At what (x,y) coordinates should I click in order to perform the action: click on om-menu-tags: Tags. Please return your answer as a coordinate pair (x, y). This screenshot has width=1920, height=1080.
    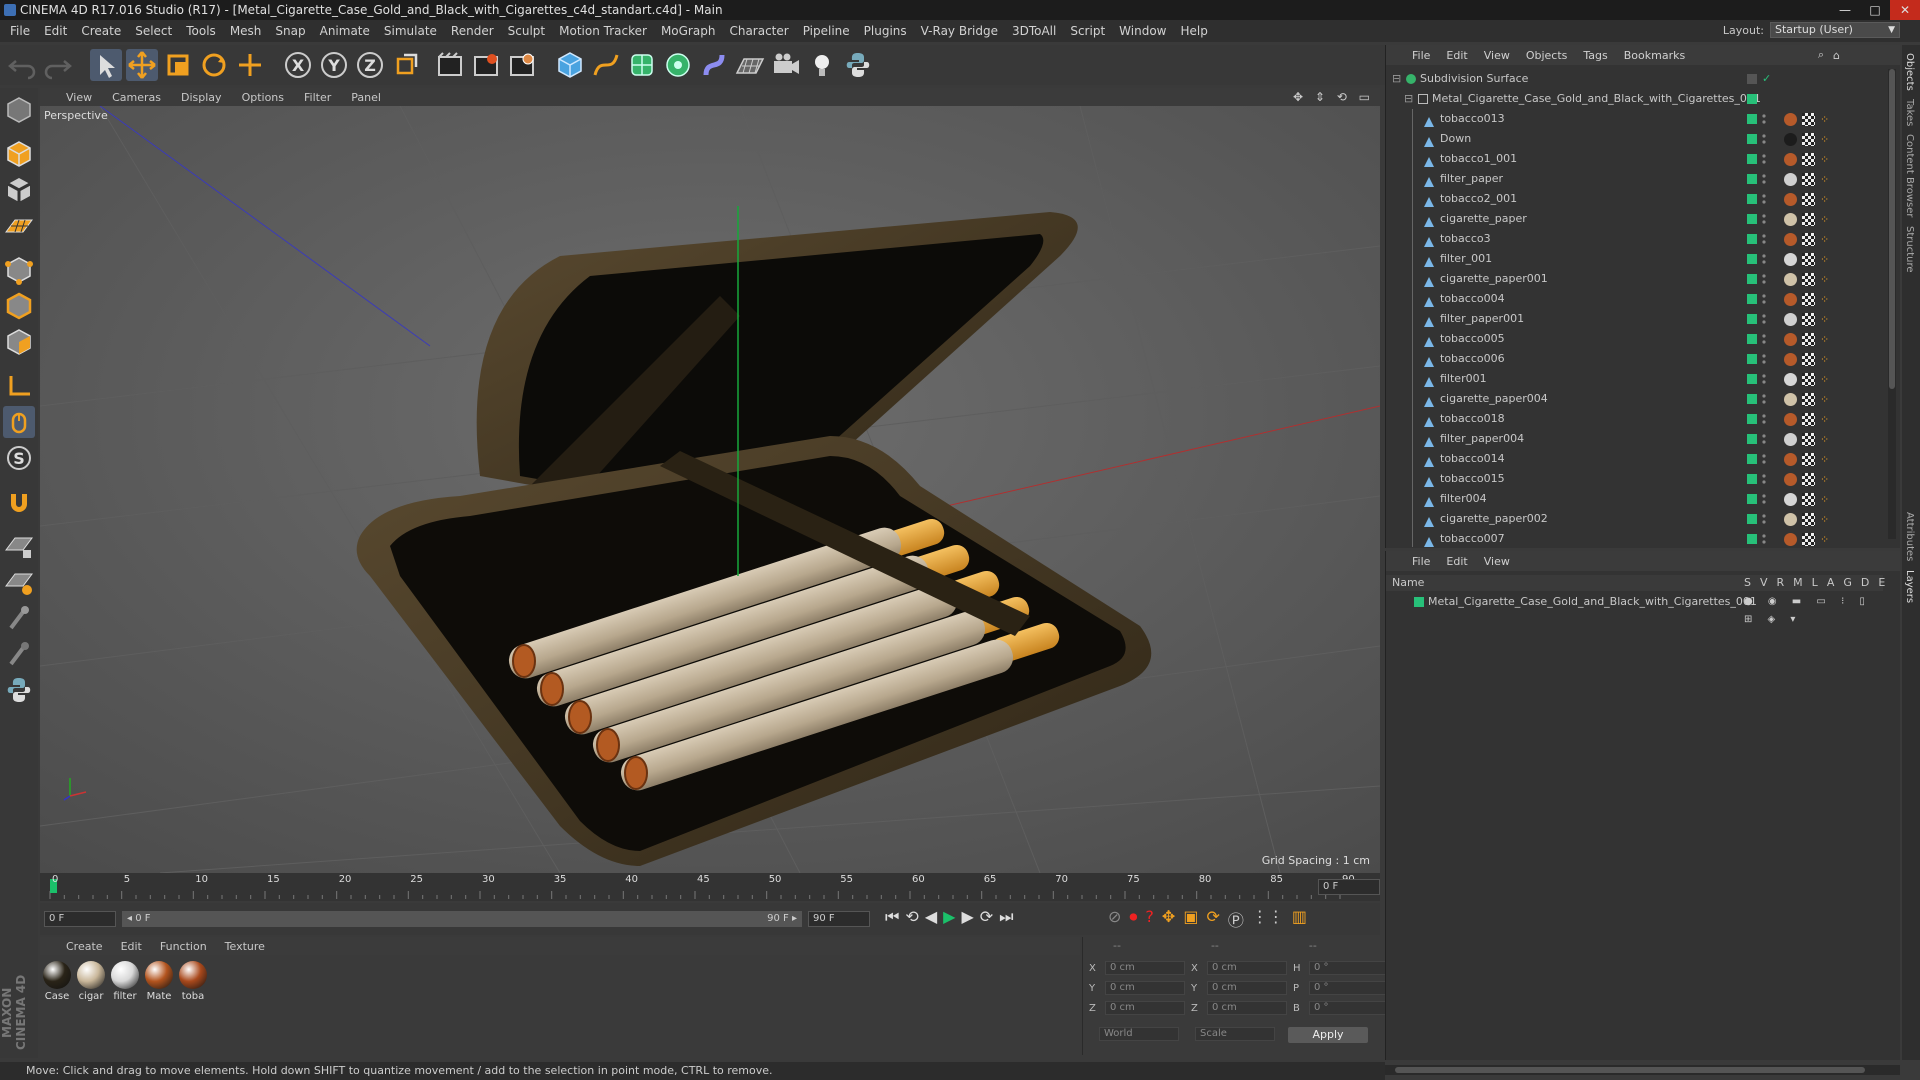
    Looking at the image, I should click on (1595, 55).